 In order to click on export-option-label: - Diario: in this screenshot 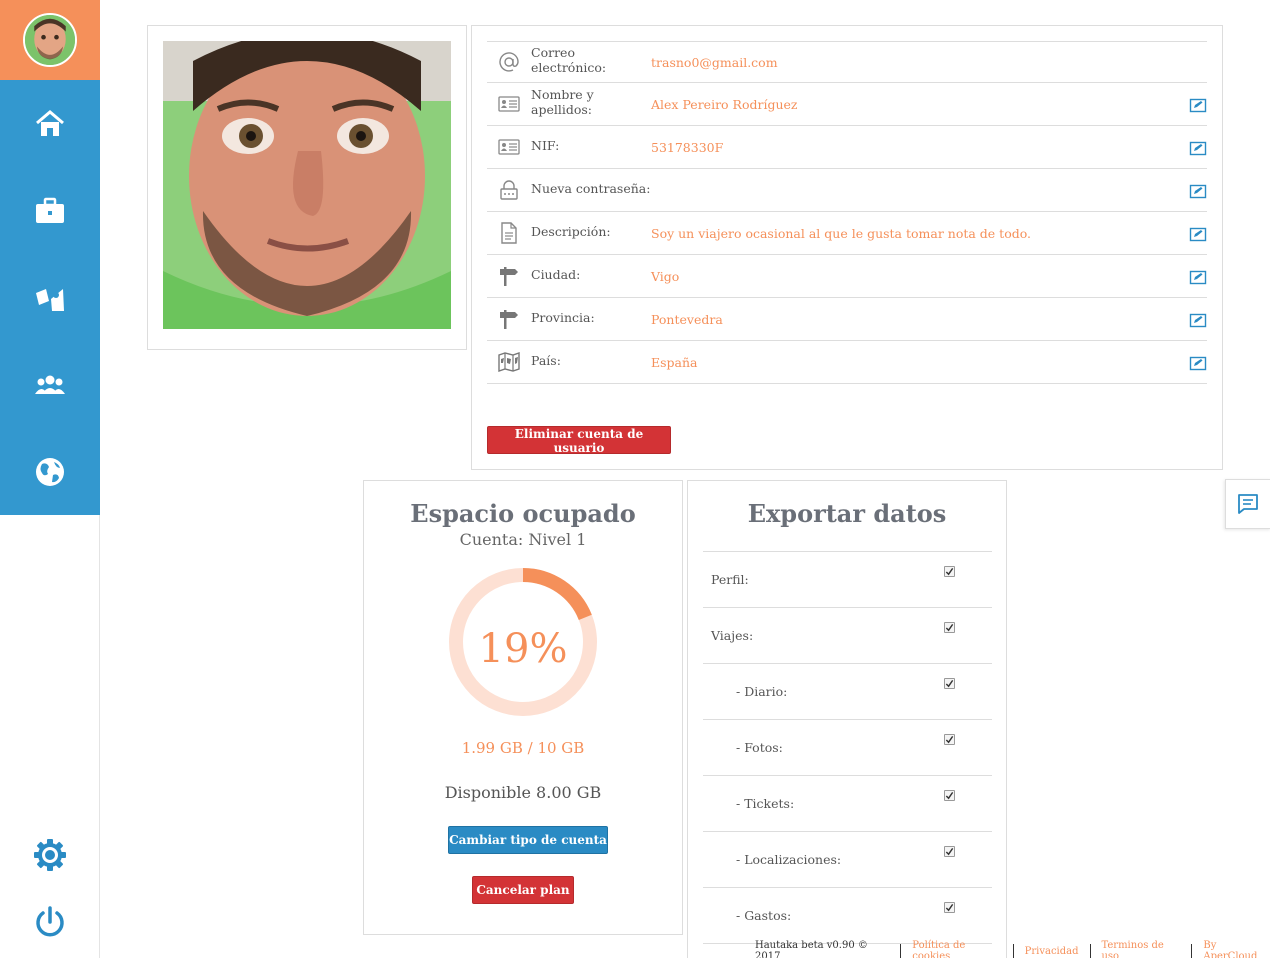, I will do `click(762, 691)`.